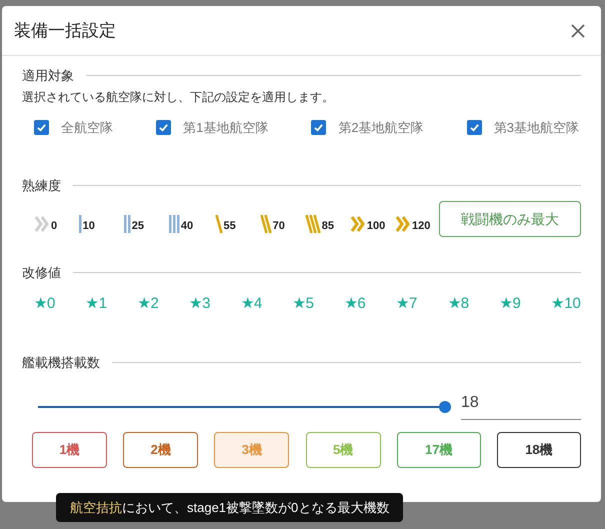 The height and width of the screenshot is (529, 605). Describe the element at coordinates (510, 219) in the screenshot. I see `fighter-max-button: 戦闘機のみ最大` at that location.